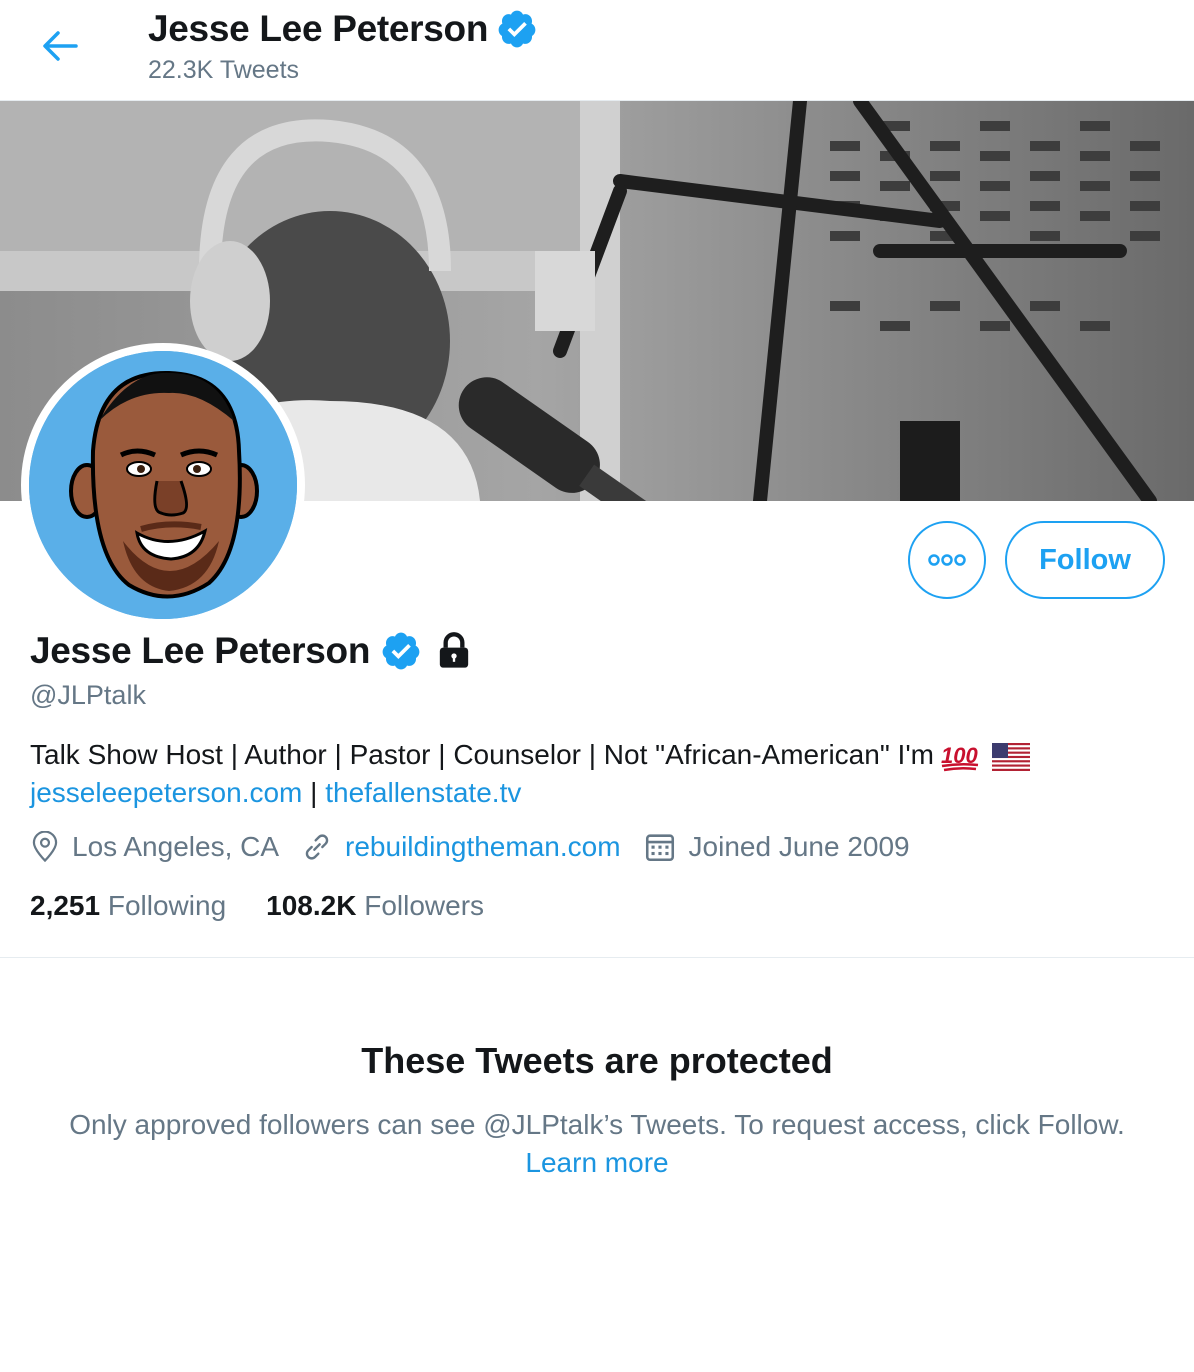 Image resolution: width=1194 pixels, height=1372 pixels. I want to click on header-title: Jesse Lee Peterson, so click(343, 29).